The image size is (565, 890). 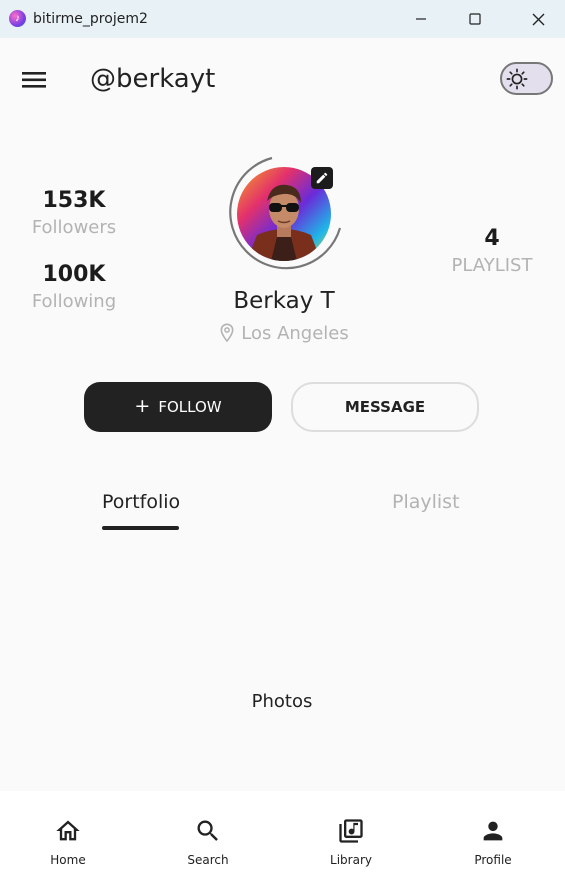 What do you see at coordinates (142, 405) in the screenshot?
I see `plus-icon: +` at bounding box center [142, 405].